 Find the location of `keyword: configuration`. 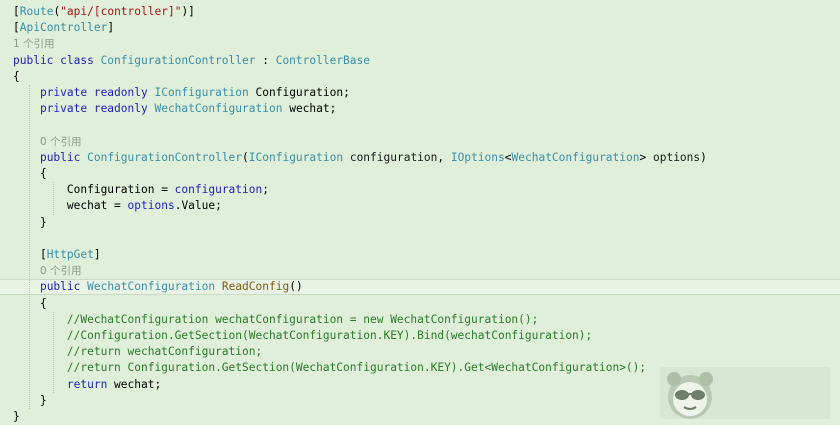

keyword: configuration is located at coordinates (218, 190).